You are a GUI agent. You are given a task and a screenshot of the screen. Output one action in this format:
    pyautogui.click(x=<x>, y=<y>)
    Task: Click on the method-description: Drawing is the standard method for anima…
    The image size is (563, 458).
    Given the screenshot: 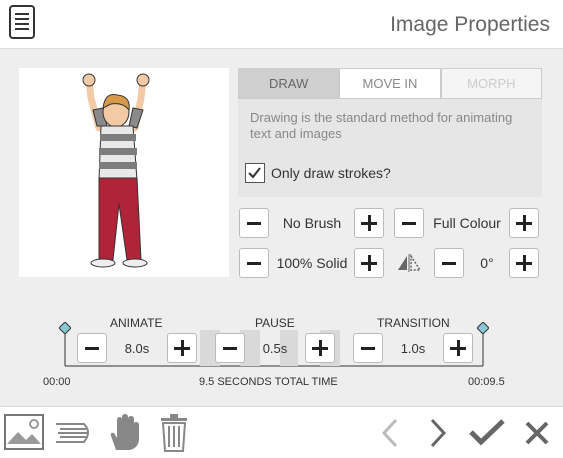 What is the action you would take?
    pyautogui.click(x=381, y=125)
    